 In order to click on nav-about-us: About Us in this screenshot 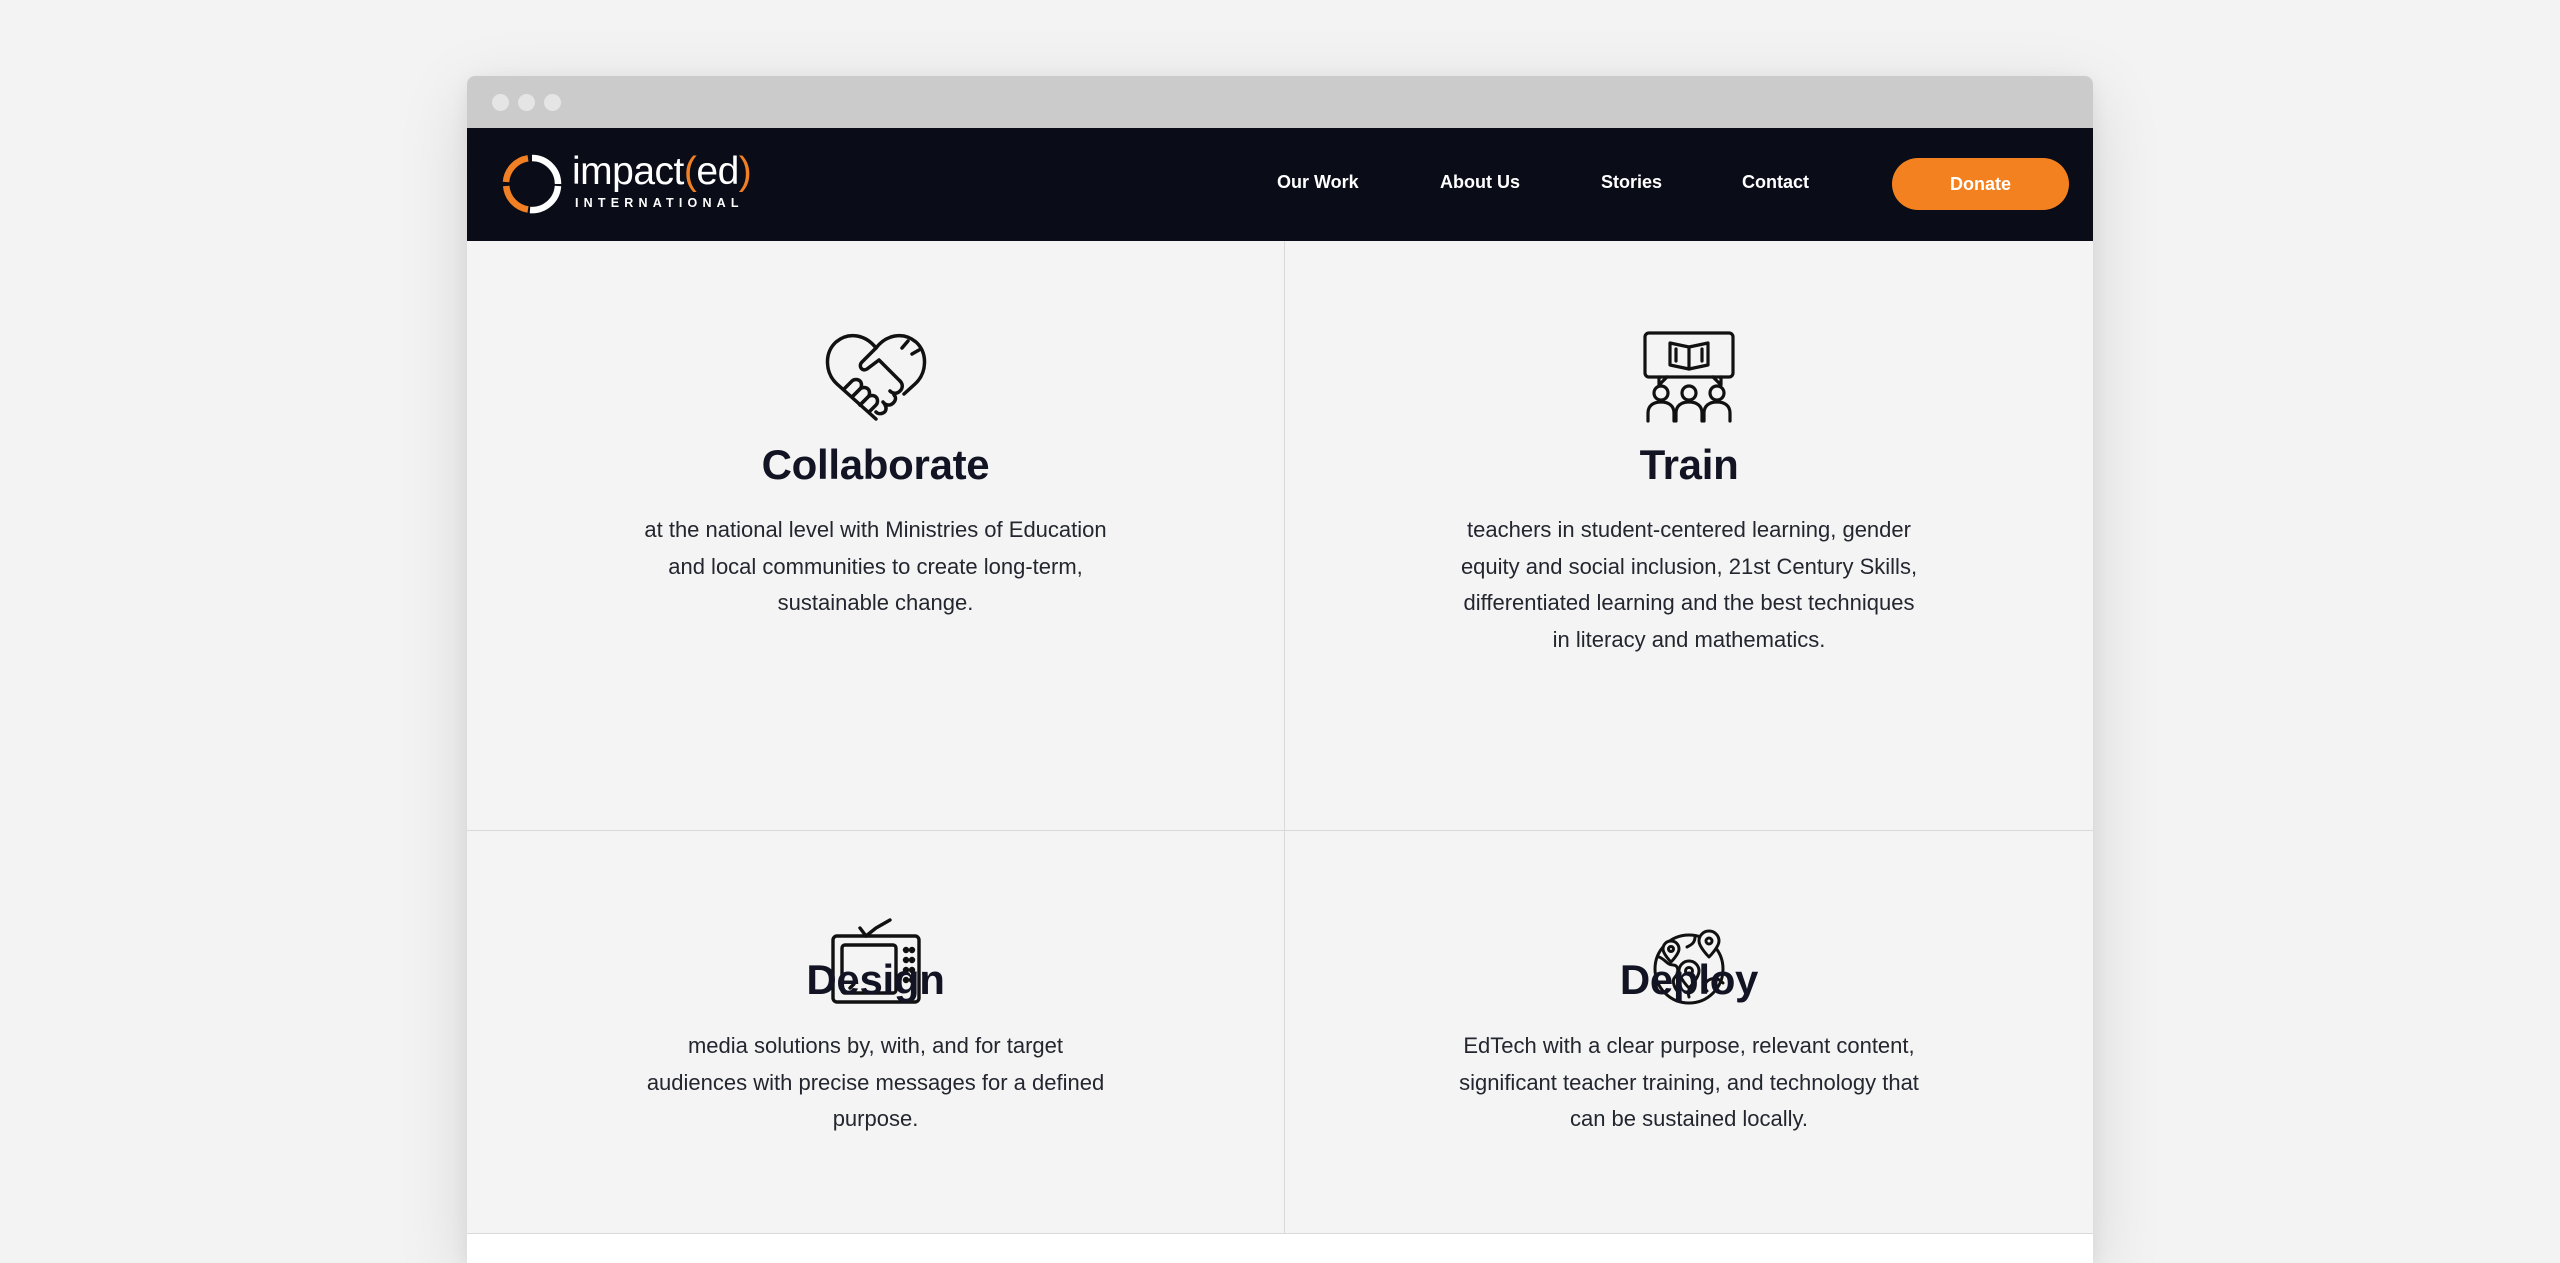, I will do `click(1480, 182)`.